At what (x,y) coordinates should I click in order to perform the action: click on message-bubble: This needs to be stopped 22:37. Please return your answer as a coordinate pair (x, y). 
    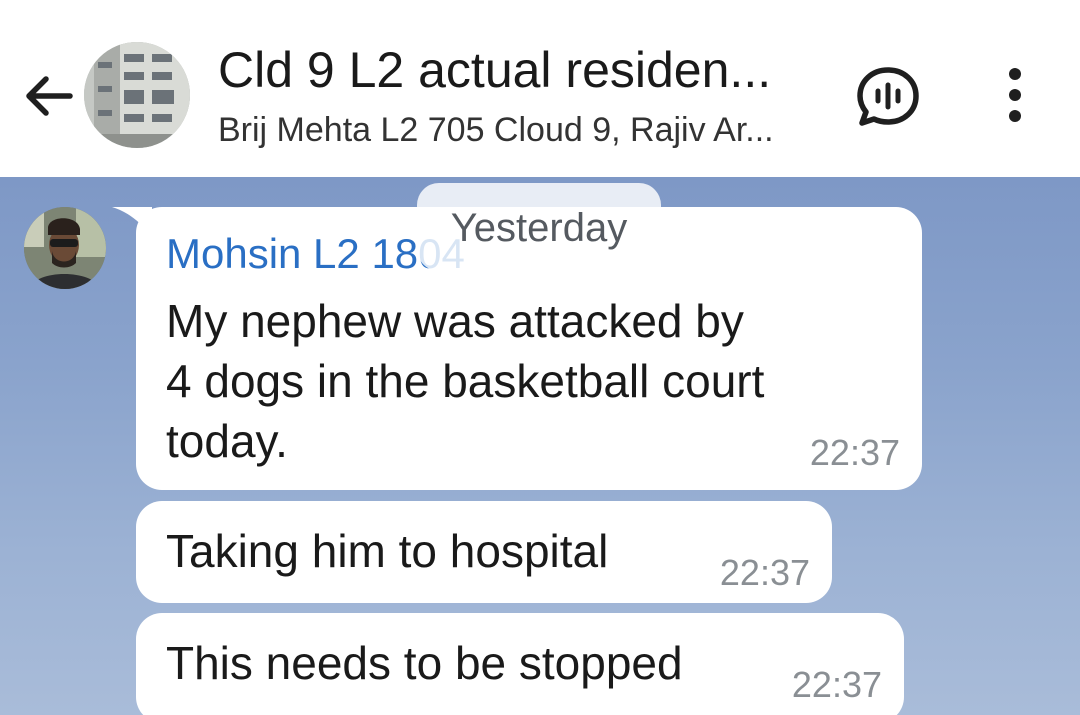
    Looking at the image, I should click on (520, 664).